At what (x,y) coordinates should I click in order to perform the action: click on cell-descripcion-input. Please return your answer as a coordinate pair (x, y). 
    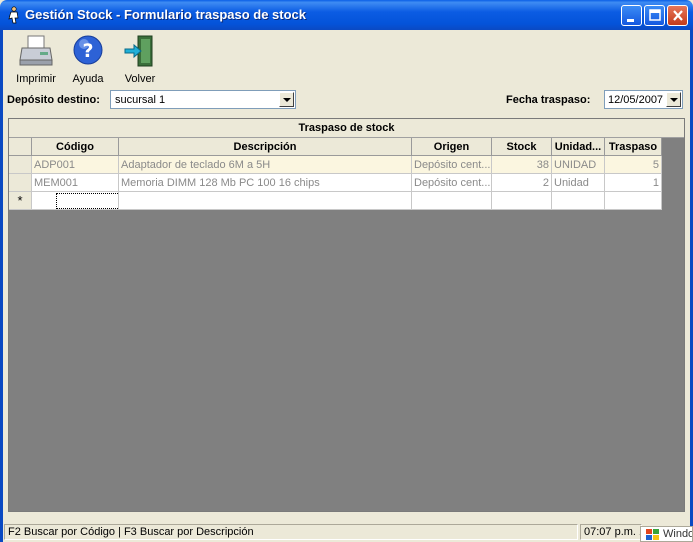
    Looking at the image, I should click on (265, 201).